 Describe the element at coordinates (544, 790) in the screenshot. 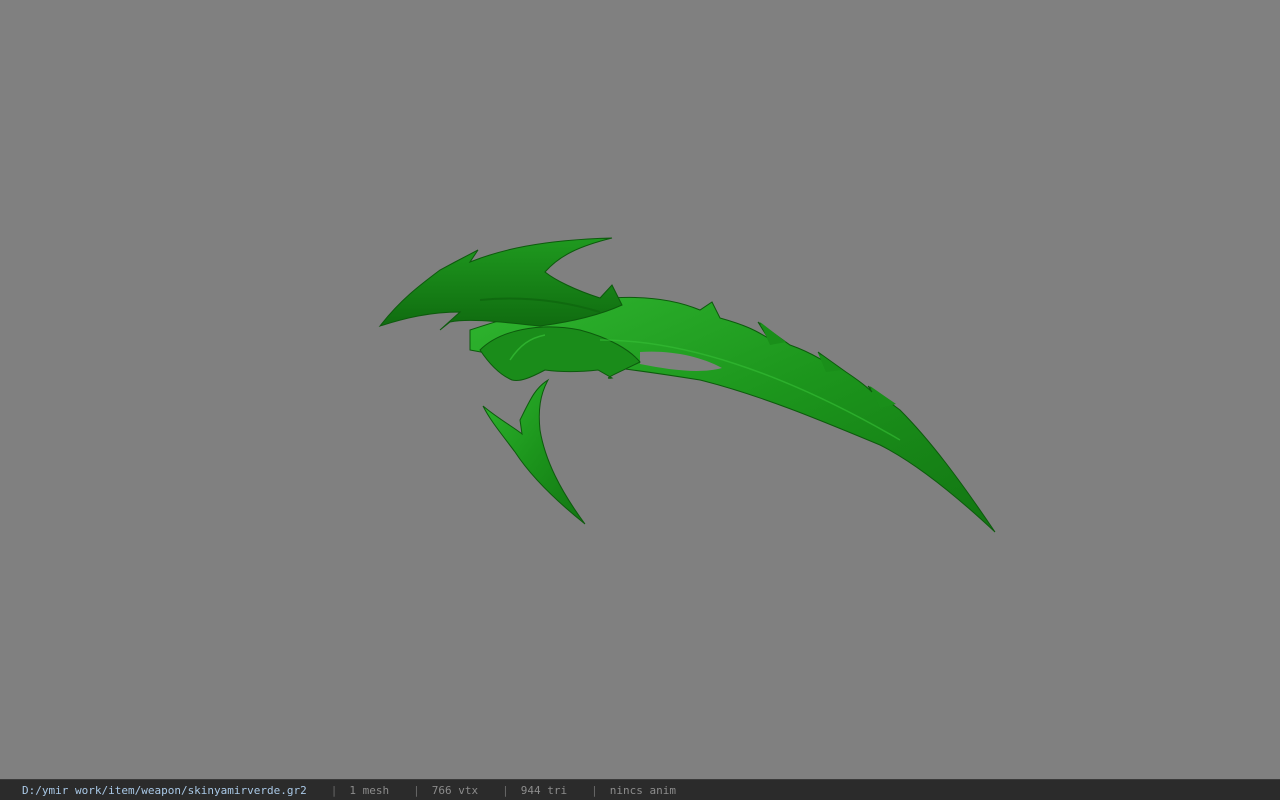

I see `triangle-count: 944 tri` at that location.